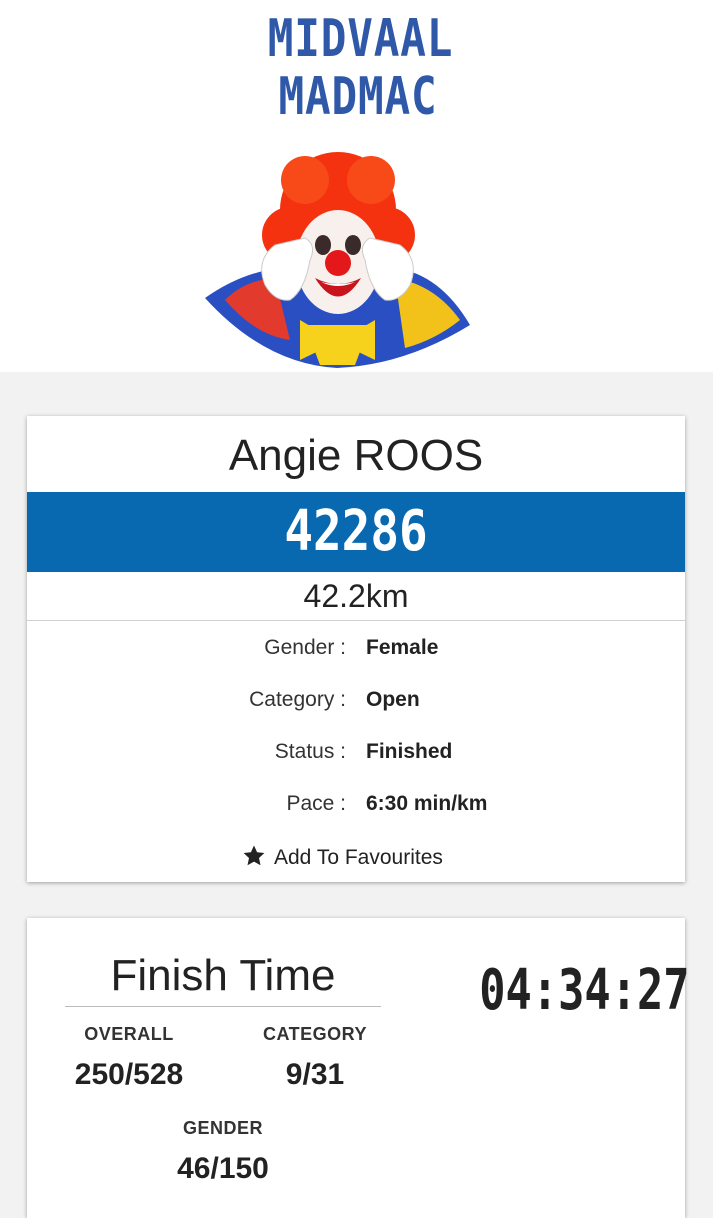 This screenshot has width=713, height=1218. Describe the element at coordinates (316, 803) in the screenshot. I see `detail-label: Pace :` at that location.